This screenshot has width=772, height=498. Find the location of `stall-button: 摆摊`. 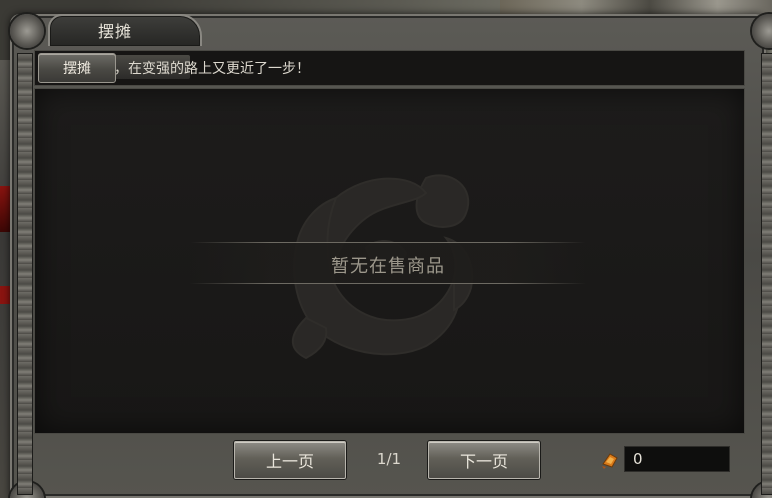

stall-button: 摆摊 is located at coordinates (77, 68).